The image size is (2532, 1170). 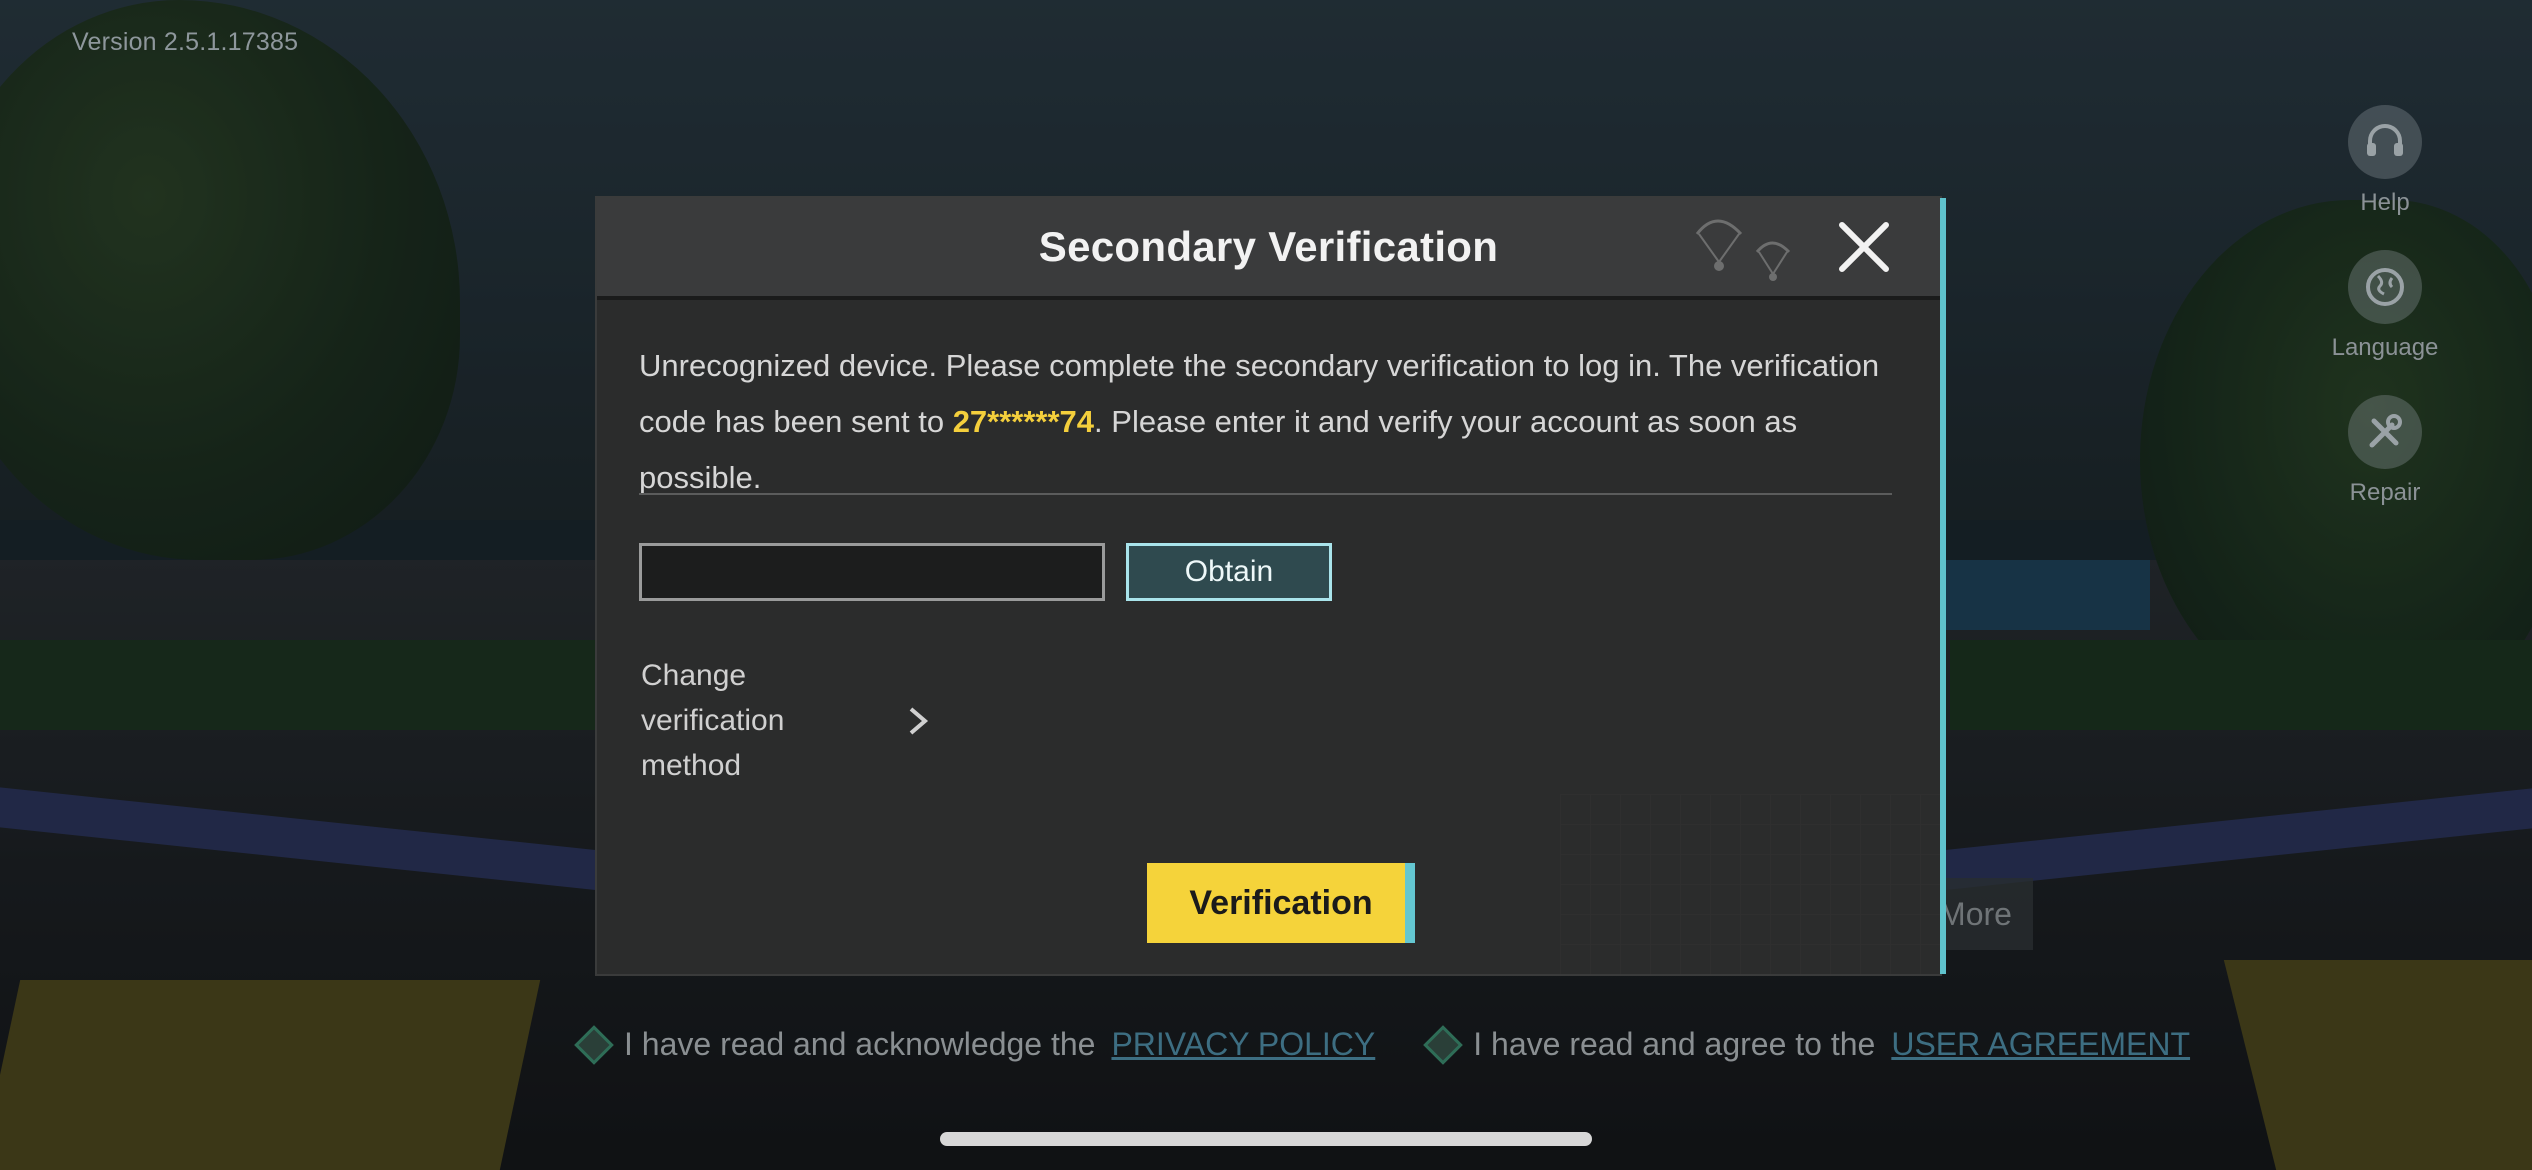 What do you see at coordinates (1674, 1044) in the screenshot?
I see `user-agreement-text: I have read and agree to the` at bounding box center [1674, 1044].